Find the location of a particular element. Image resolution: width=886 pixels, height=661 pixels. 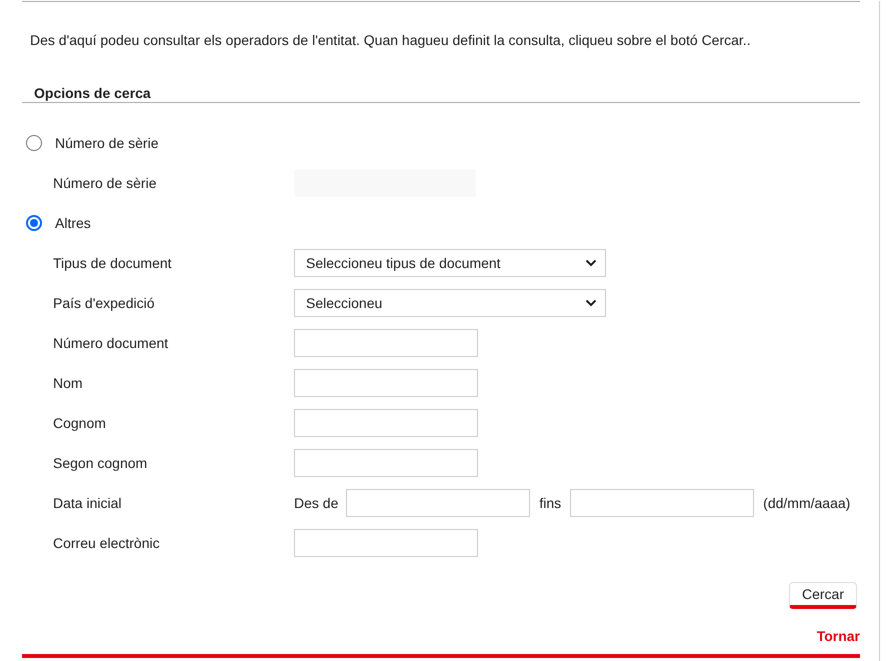

field-label: Cognom is located at coordinates (79, 423).